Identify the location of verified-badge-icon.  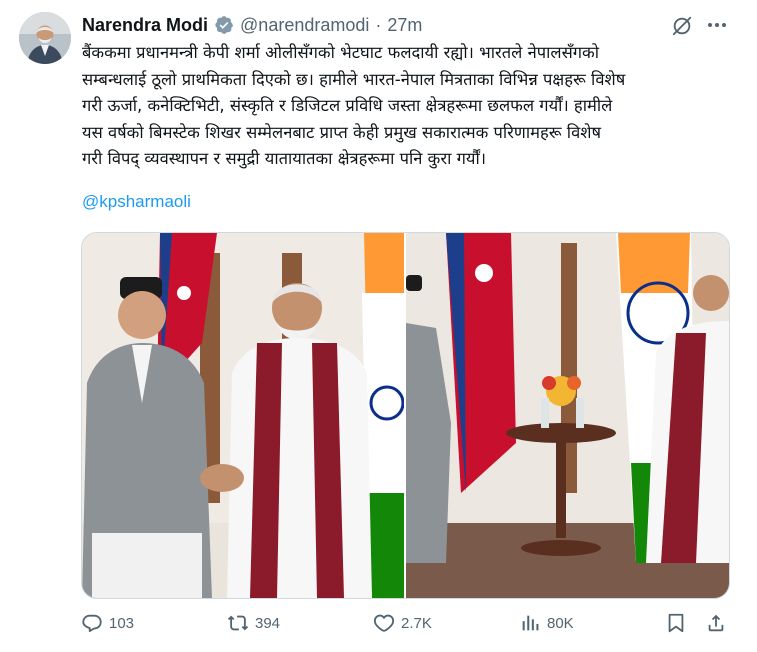
(224, 25).